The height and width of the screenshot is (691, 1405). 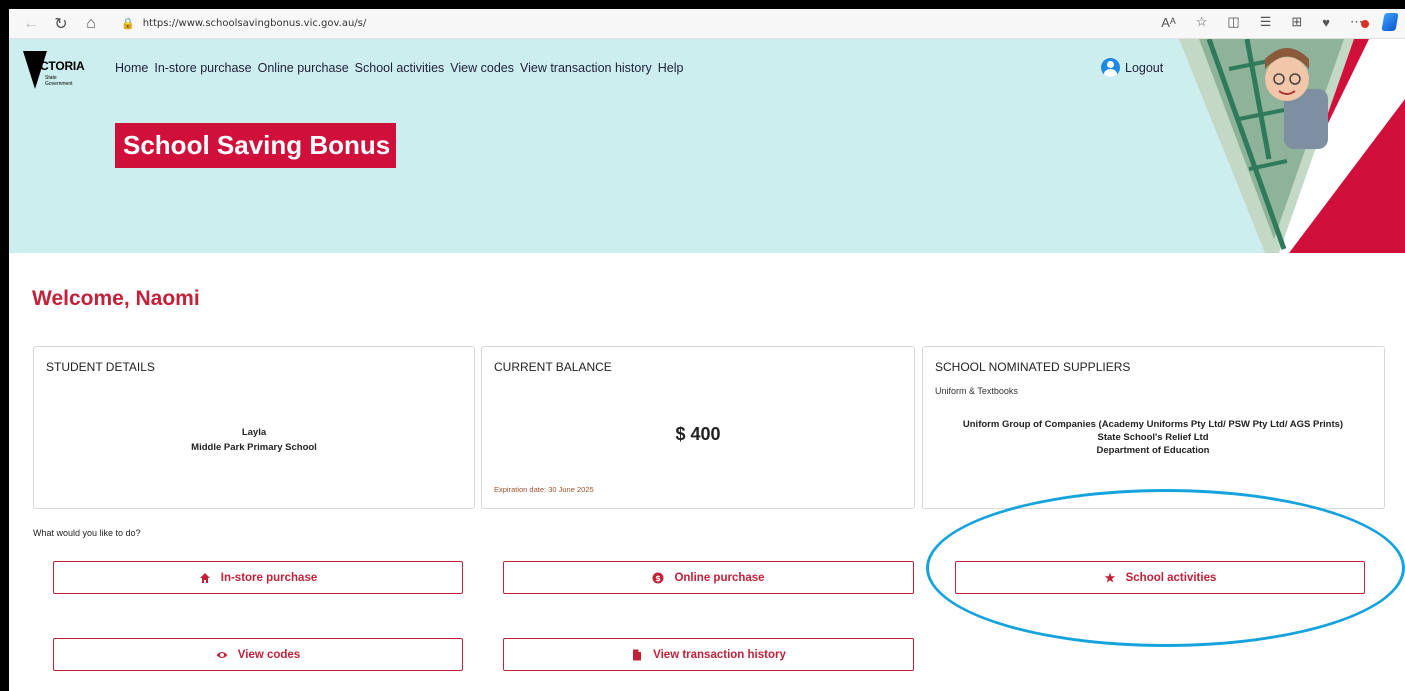 I want to click on browser-actions: Aᴬ ☆ ◫ ☰ ⊞ ♥ ⋯, so click(x=1280, y=22).